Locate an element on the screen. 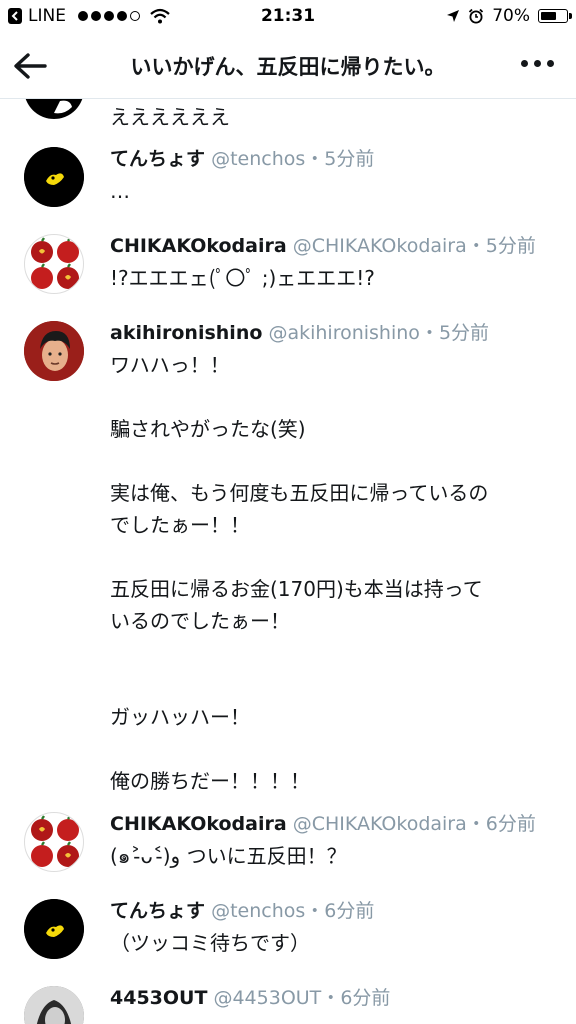 The image size is (576, 1024). battery-percent: 70% is located at coordinates (511, 16).